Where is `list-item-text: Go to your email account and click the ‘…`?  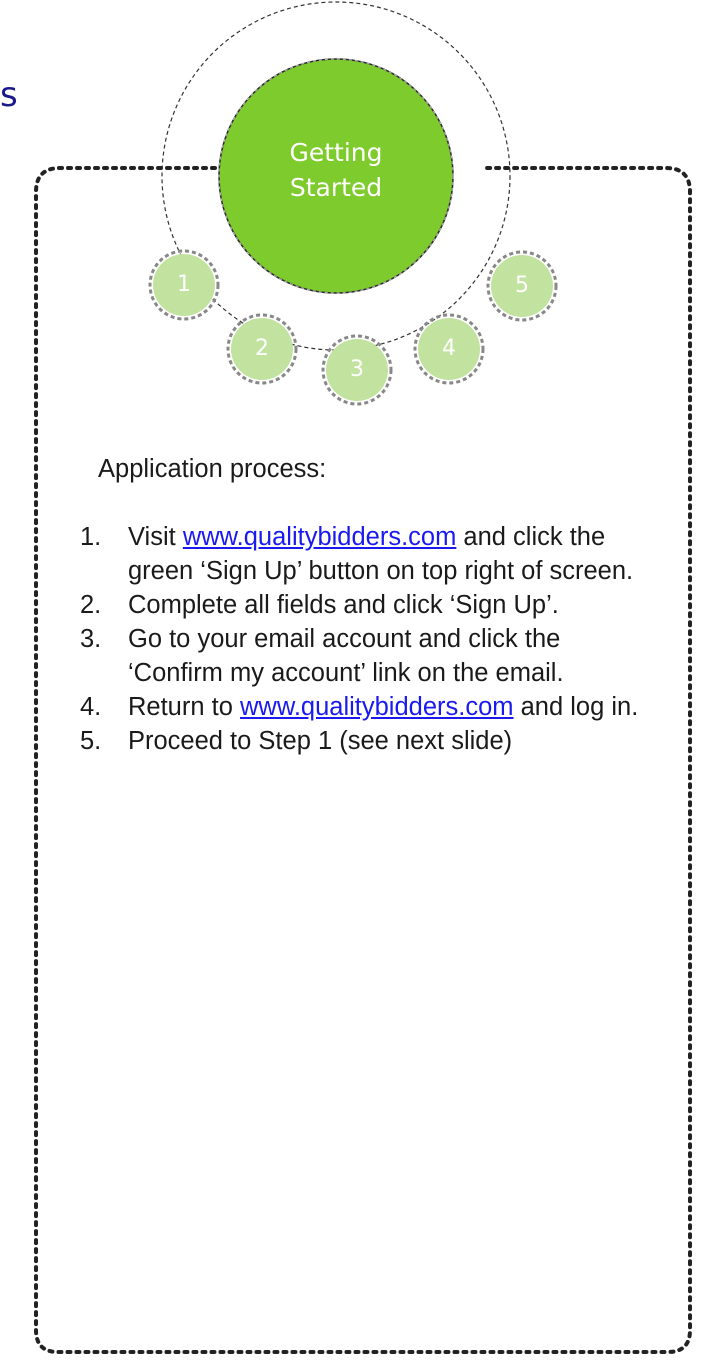 list-item-text: Go to your email account and click the ‘… is located at coordinates (346, 656).